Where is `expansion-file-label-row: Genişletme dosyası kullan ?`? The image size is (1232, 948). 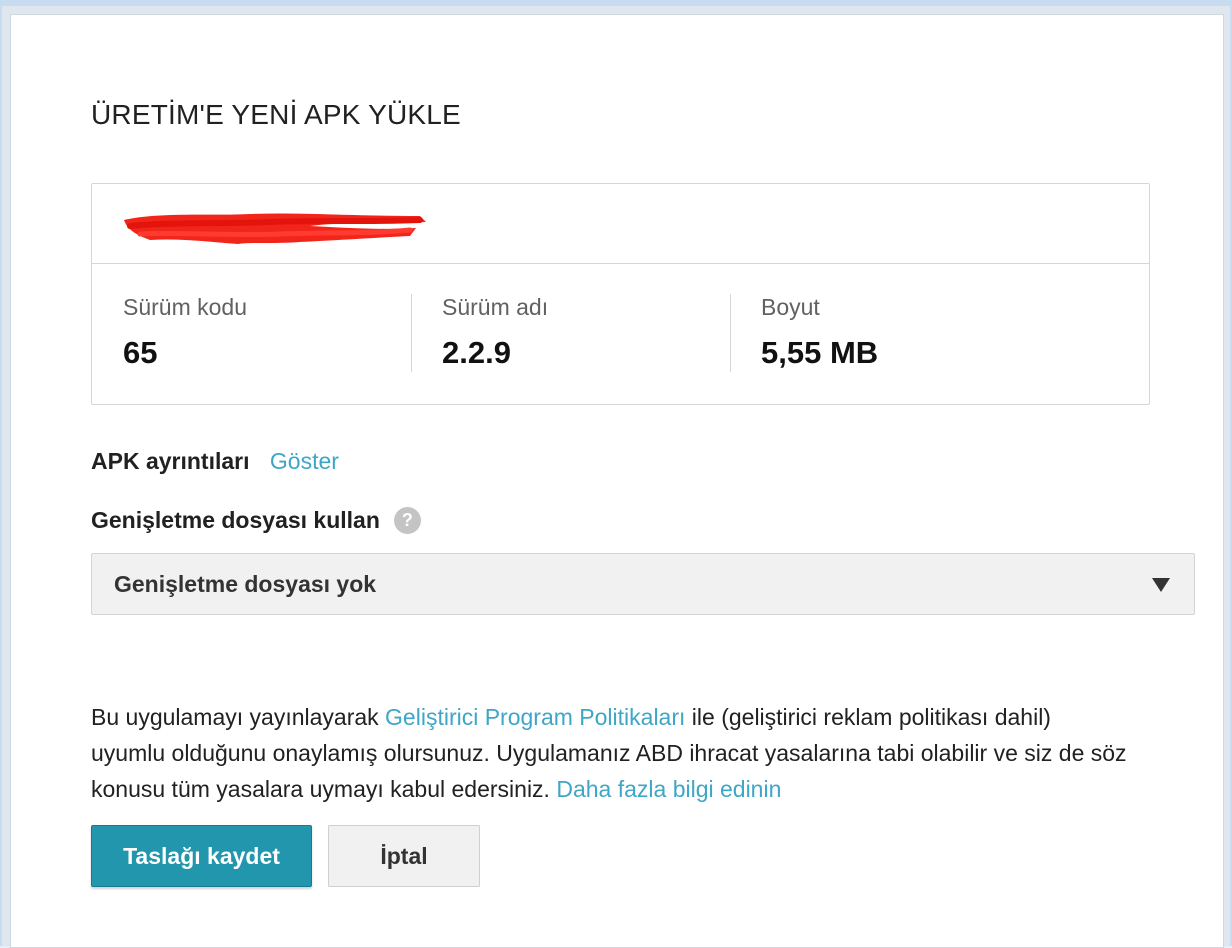 expansion-file-label-row: Genişletme dosyası kullan ? is located at coordinates (256, 520).